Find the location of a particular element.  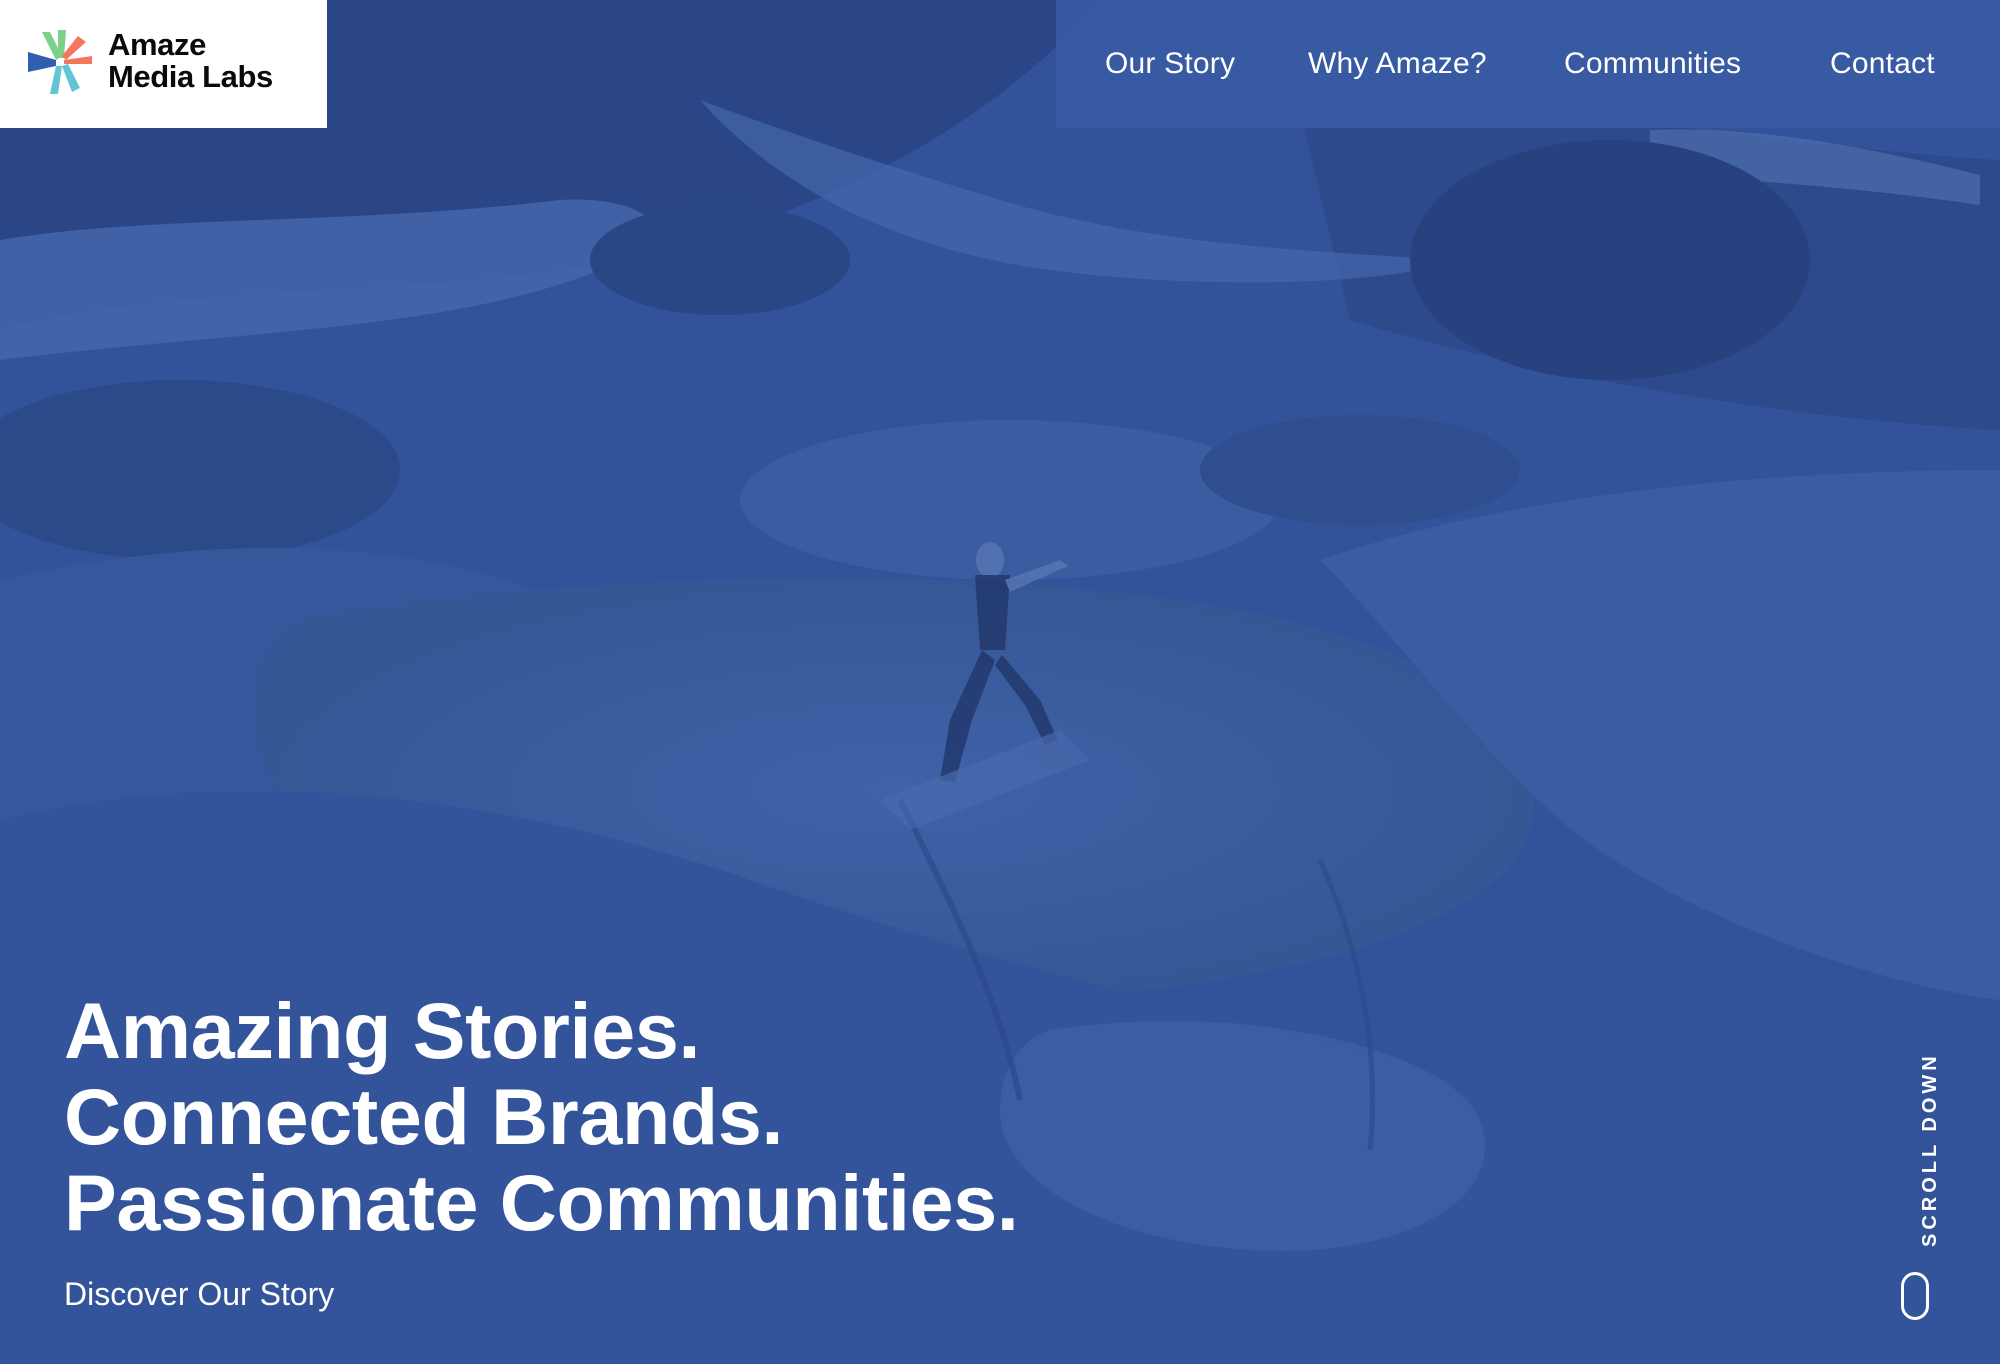

nav-item-our-story: Our Story is located at coordinates (1170, 64).